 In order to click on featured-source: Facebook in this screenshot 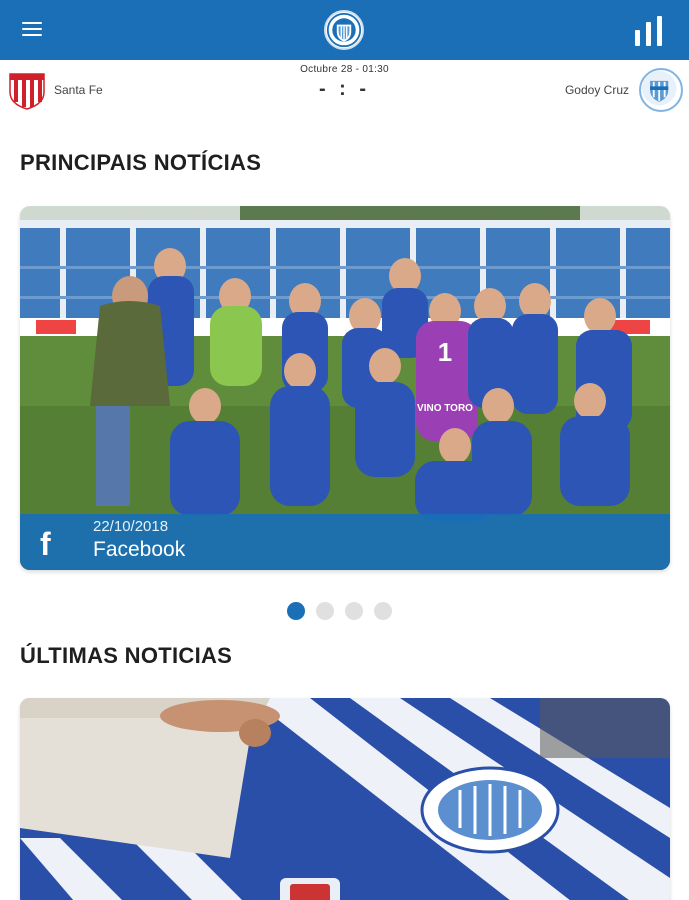, I will do `click(139, 549)`.